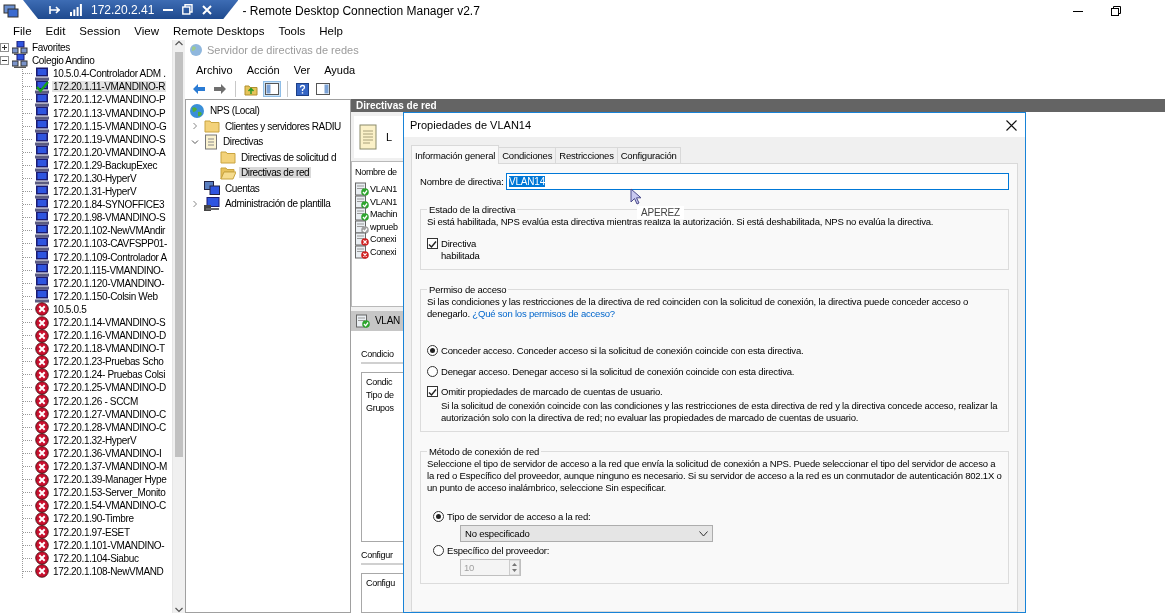 Image resolution: width=1165 pixels, height=613 pixels. I want to click on help-link: ¿Qué son los permisos de acceso?, so click(543, 313).